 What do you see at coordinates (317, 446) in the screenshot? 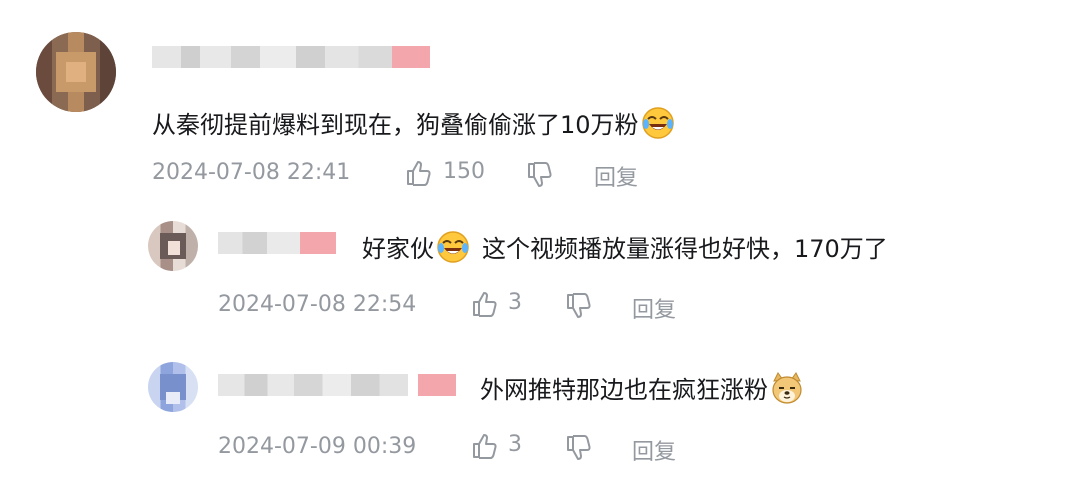
I see `timestamp: 2024-07-09 00:39` at bounding box center [317, 446].